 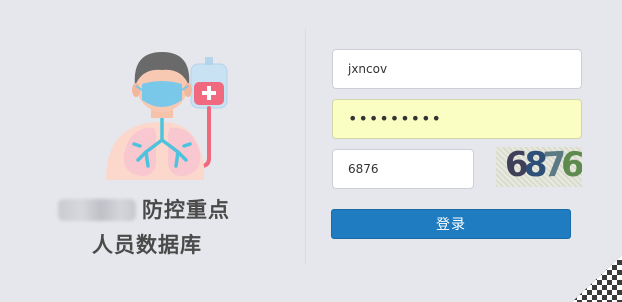 What do you see at coordinates (403, 169) in the screenshot?
I see `captcha-input: 6876` at bounding box center [403, 169].